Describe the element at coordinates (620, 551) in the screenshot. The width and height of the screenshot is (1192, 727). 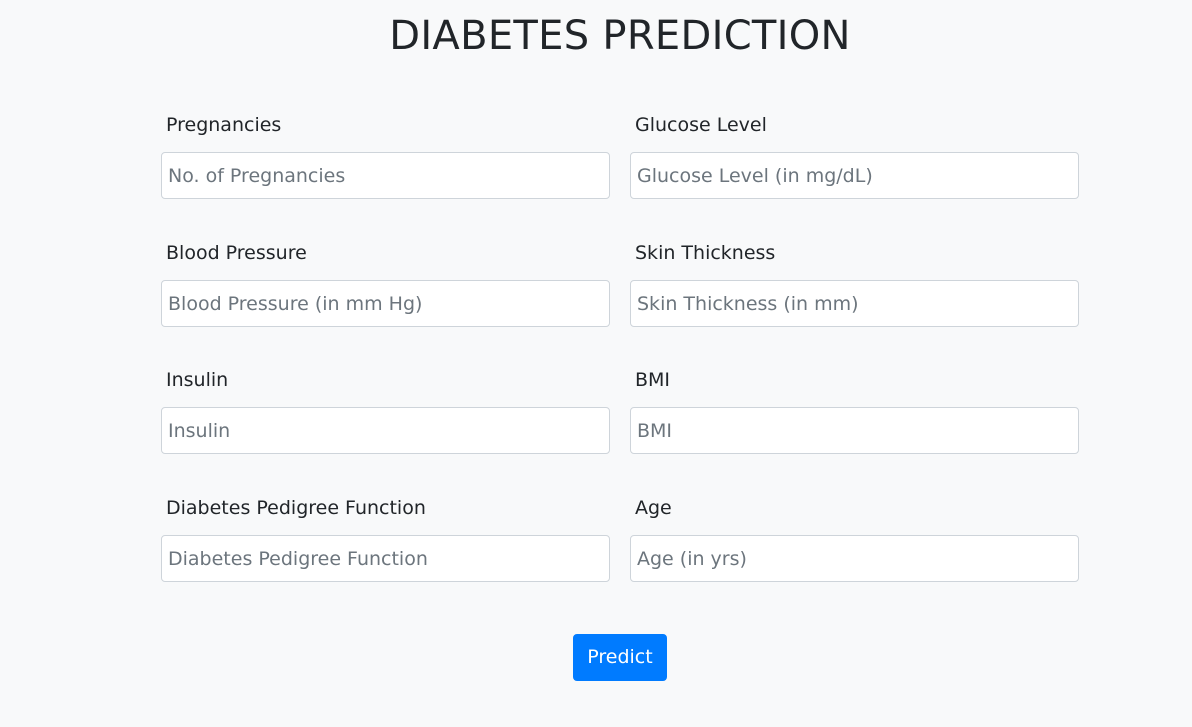
I see `form-row-4: Diabetes Pedigree Function Age` at that location.